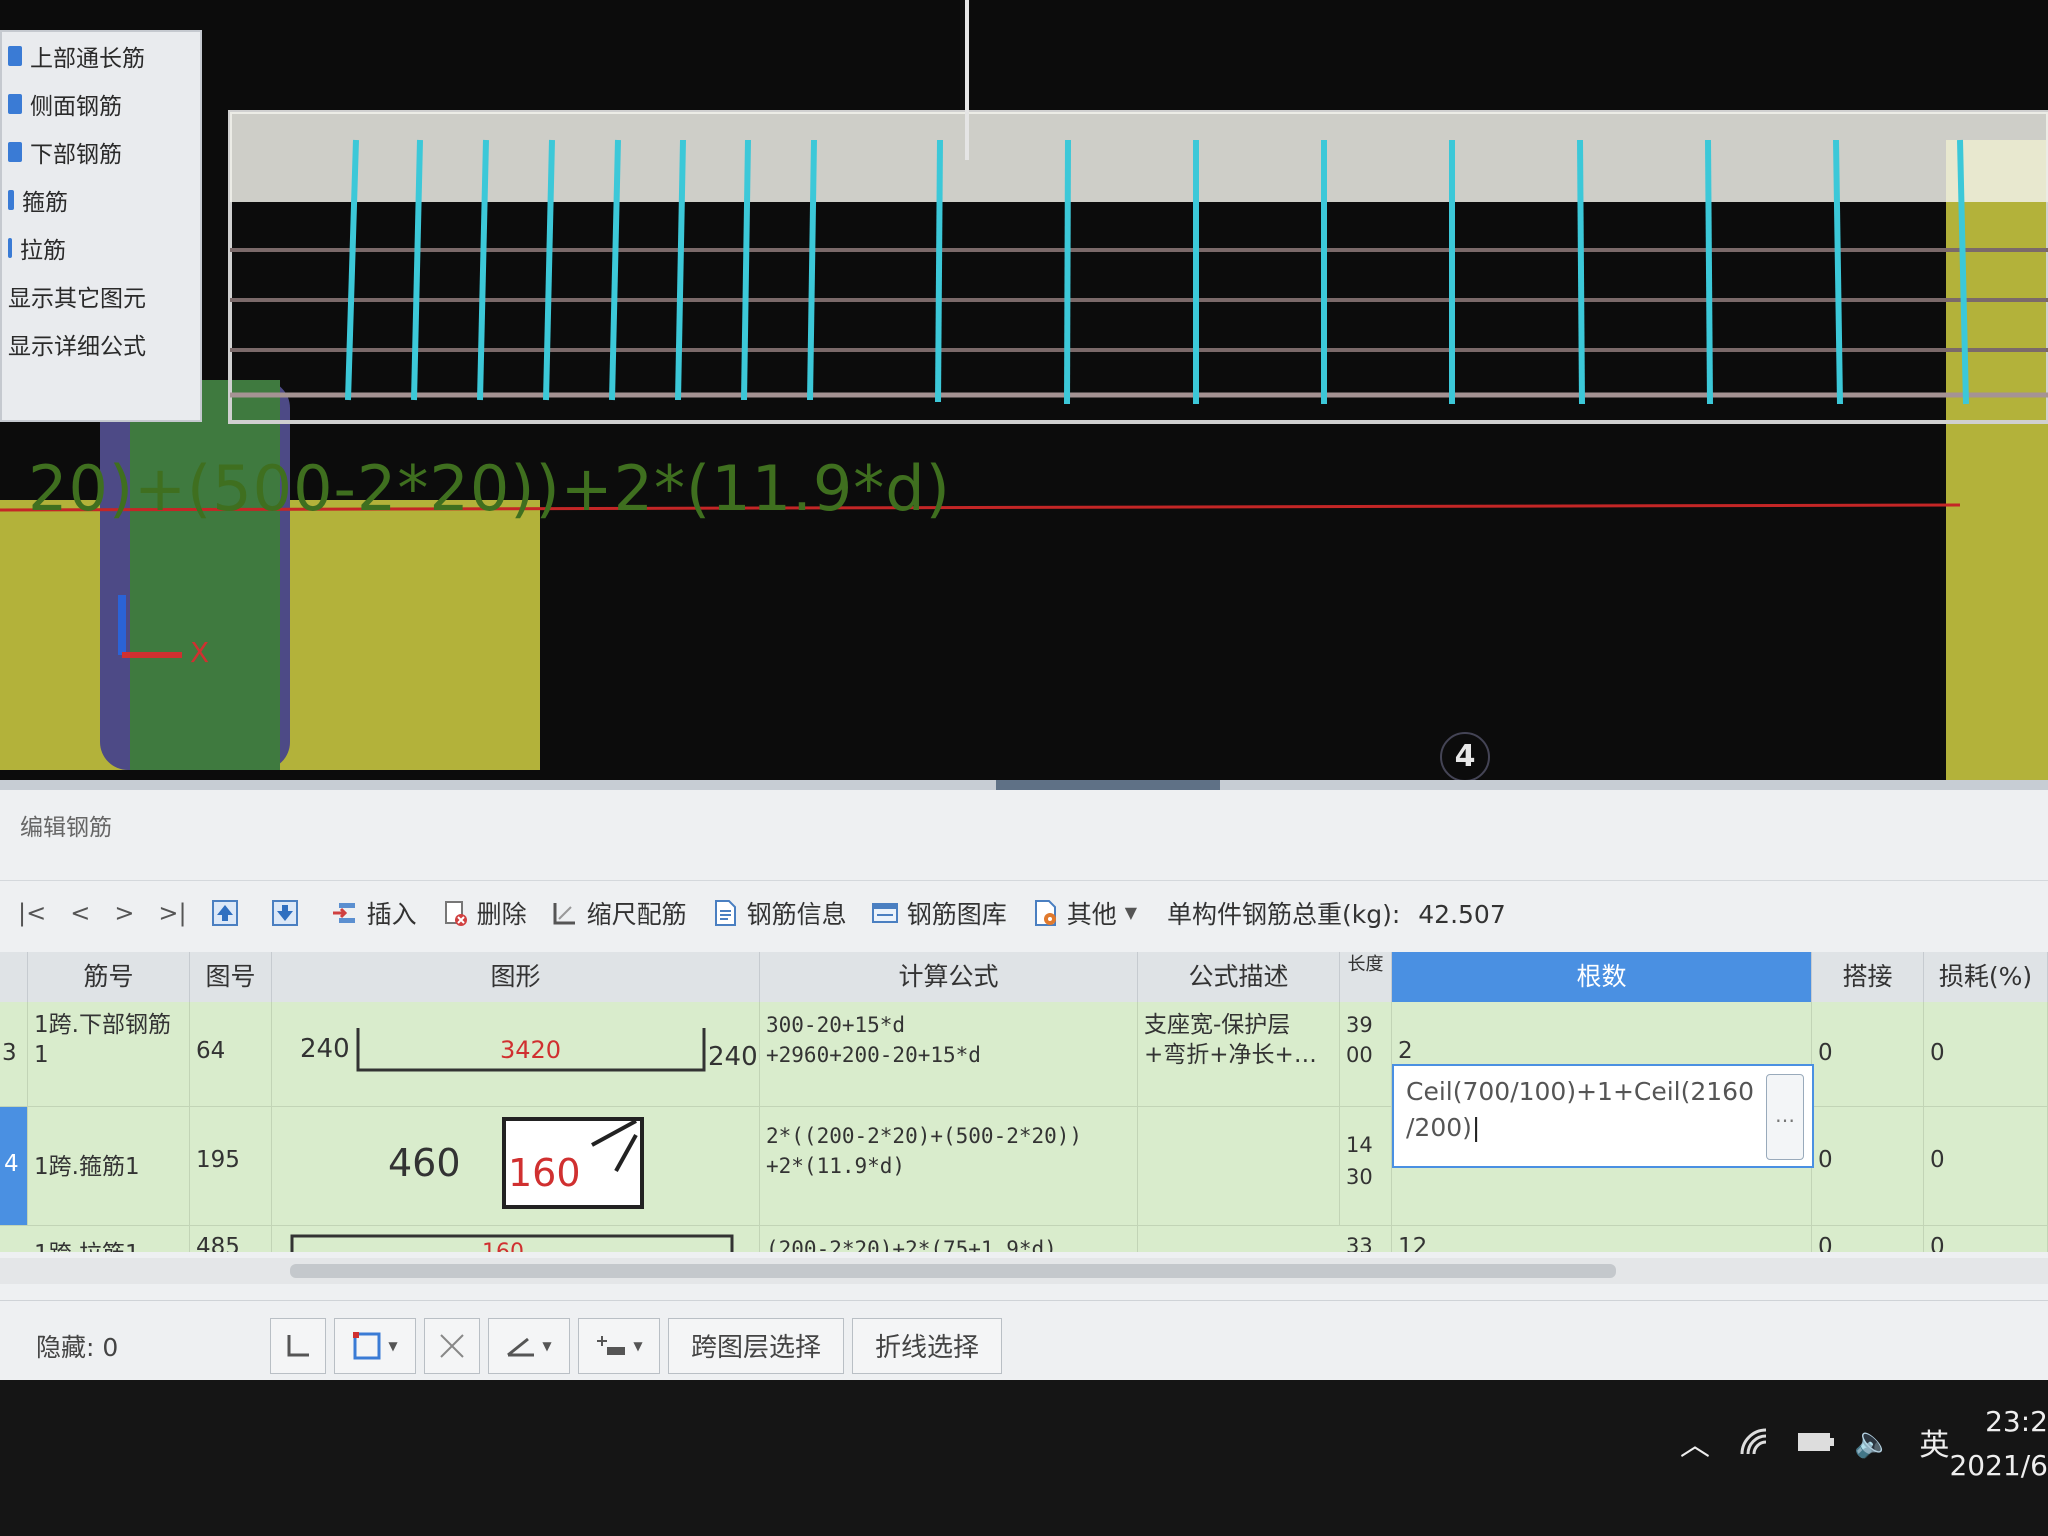 The image size is (2048, 1536). I want to click on nav-first-button: |<, so click(32, 913).